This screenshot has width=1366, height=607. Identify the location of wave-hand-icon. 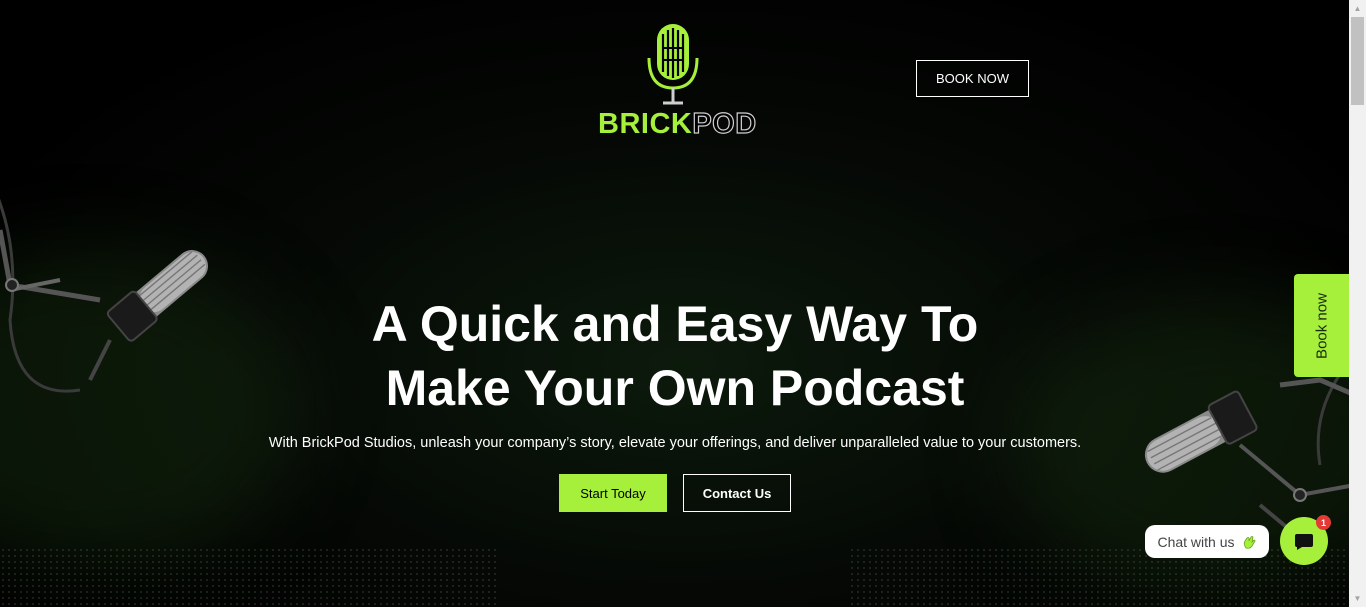
(1249, 542).